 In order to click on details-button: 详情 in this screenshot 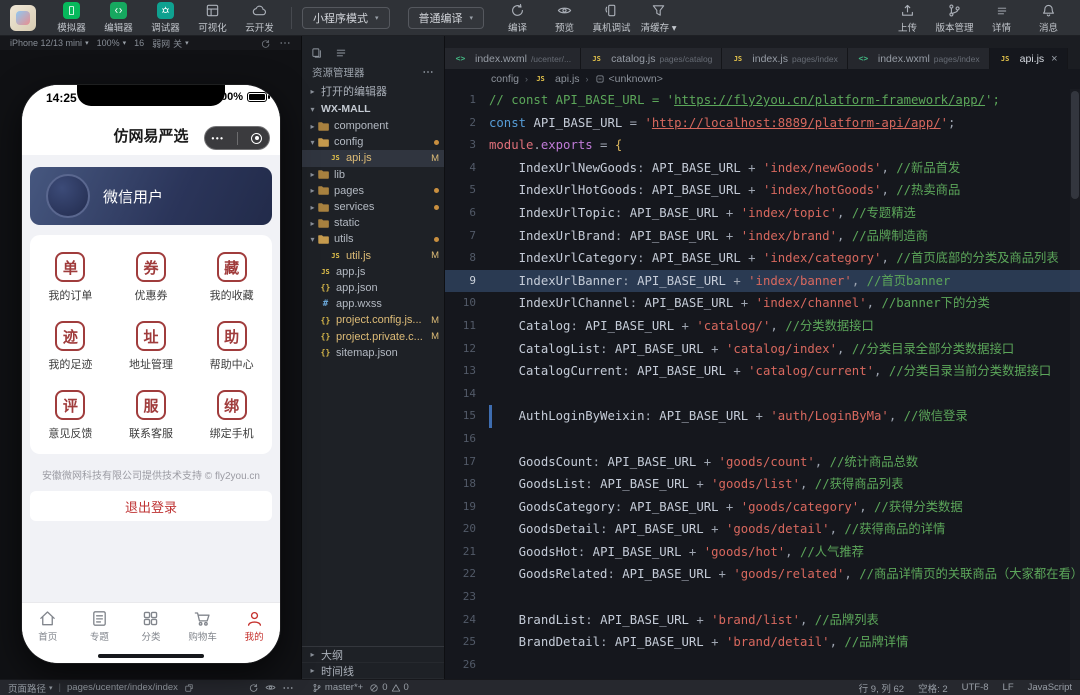, I will do `click(1001, 17)`.